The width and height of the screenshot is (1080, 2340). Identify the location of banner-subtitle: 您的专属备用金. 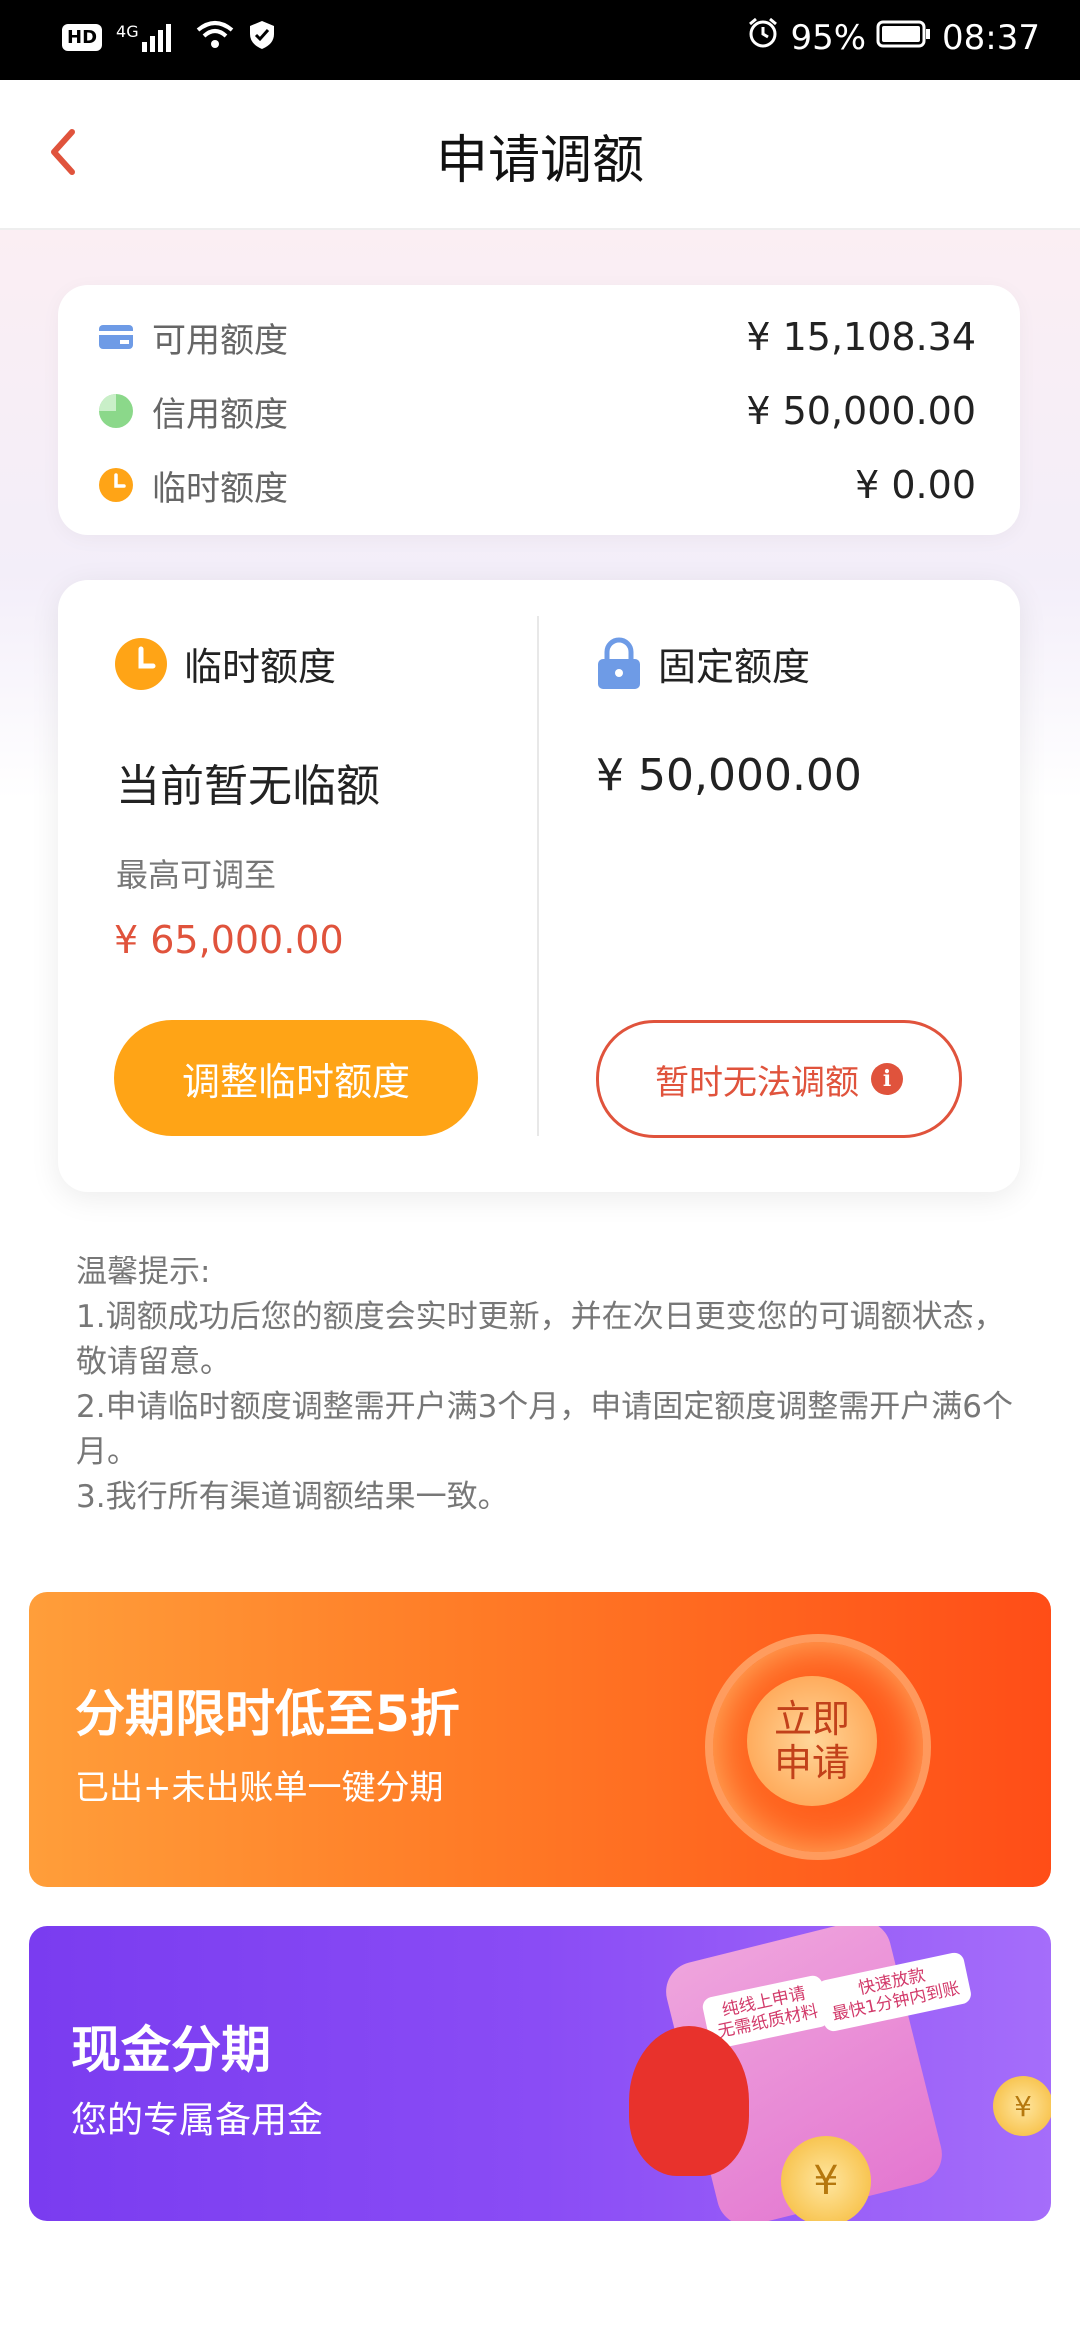
(197, 2120).